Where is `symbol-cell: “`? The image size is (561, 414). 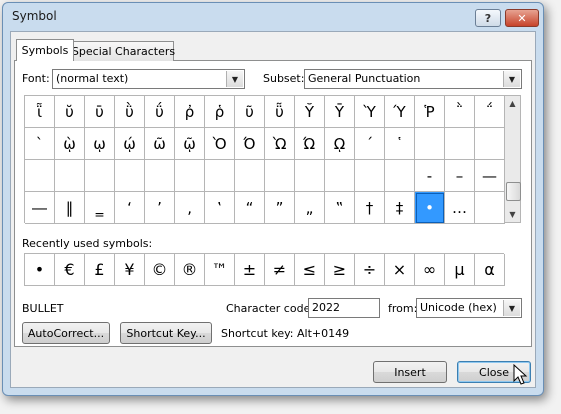
symbol-cell: “ is located at coordinates (250, 208).